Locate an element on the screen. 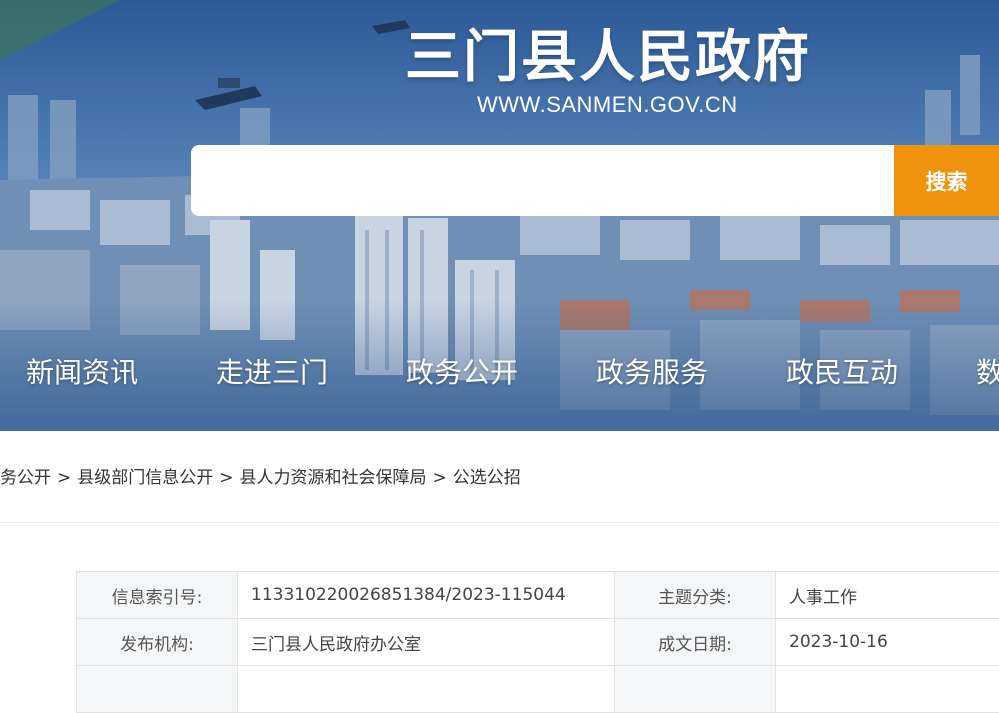  nav-item-gov-affairs-open: 政务公开 is located at coordinates (462, 371).